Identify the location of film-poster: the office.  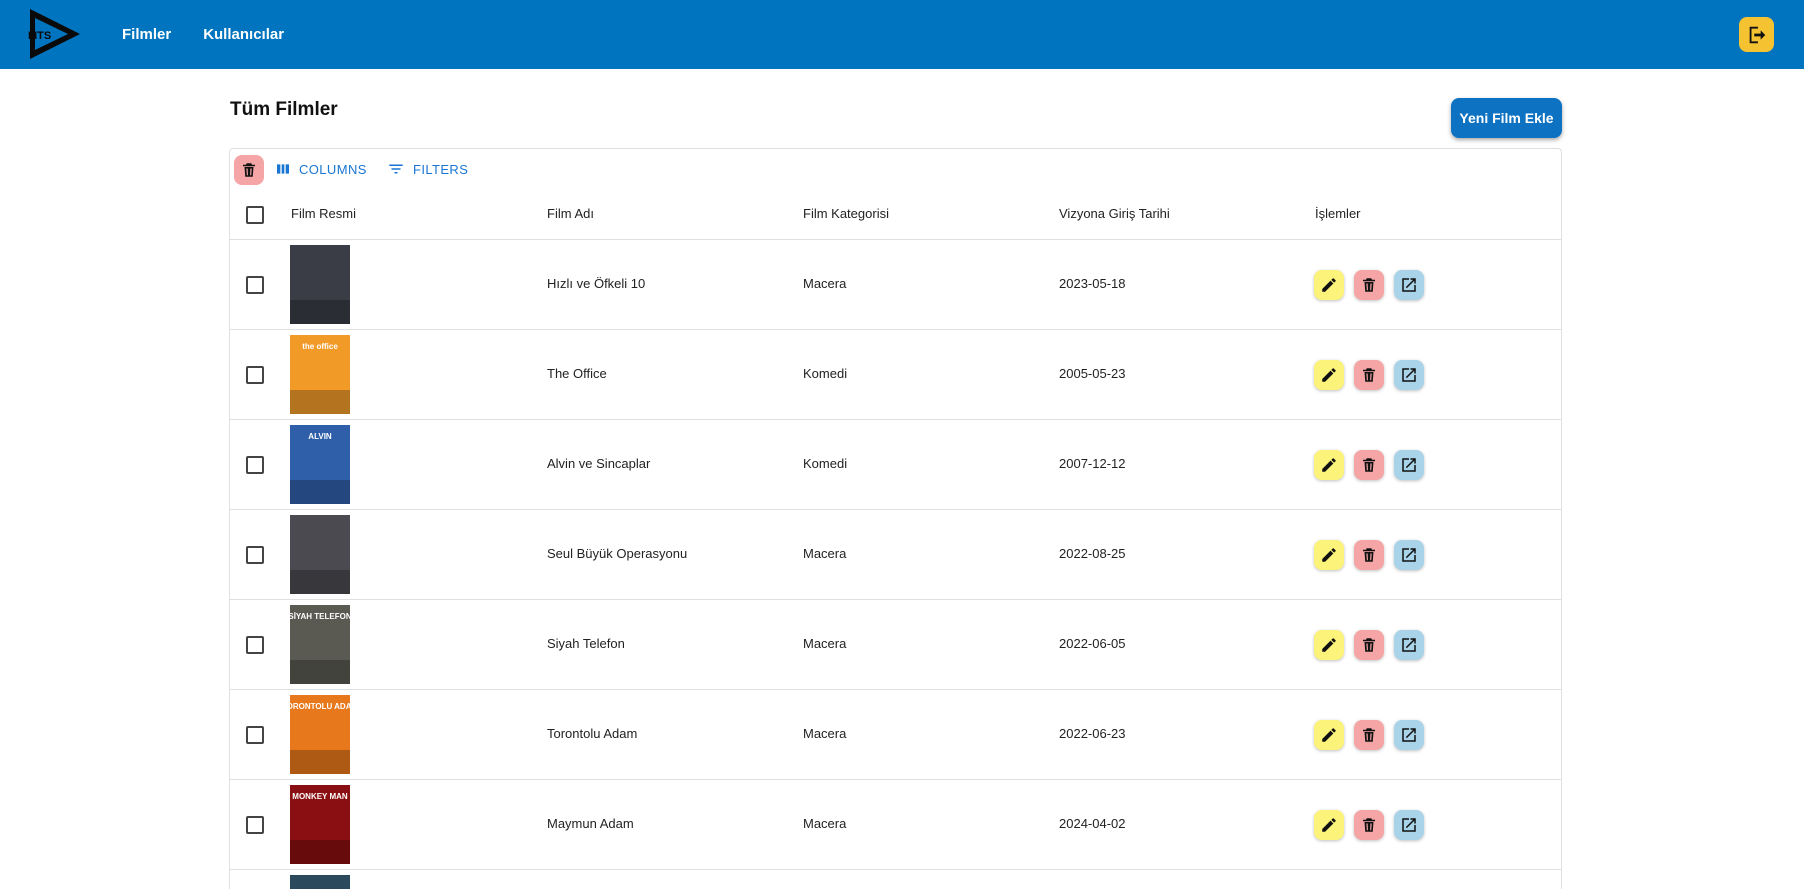
(320, 374).